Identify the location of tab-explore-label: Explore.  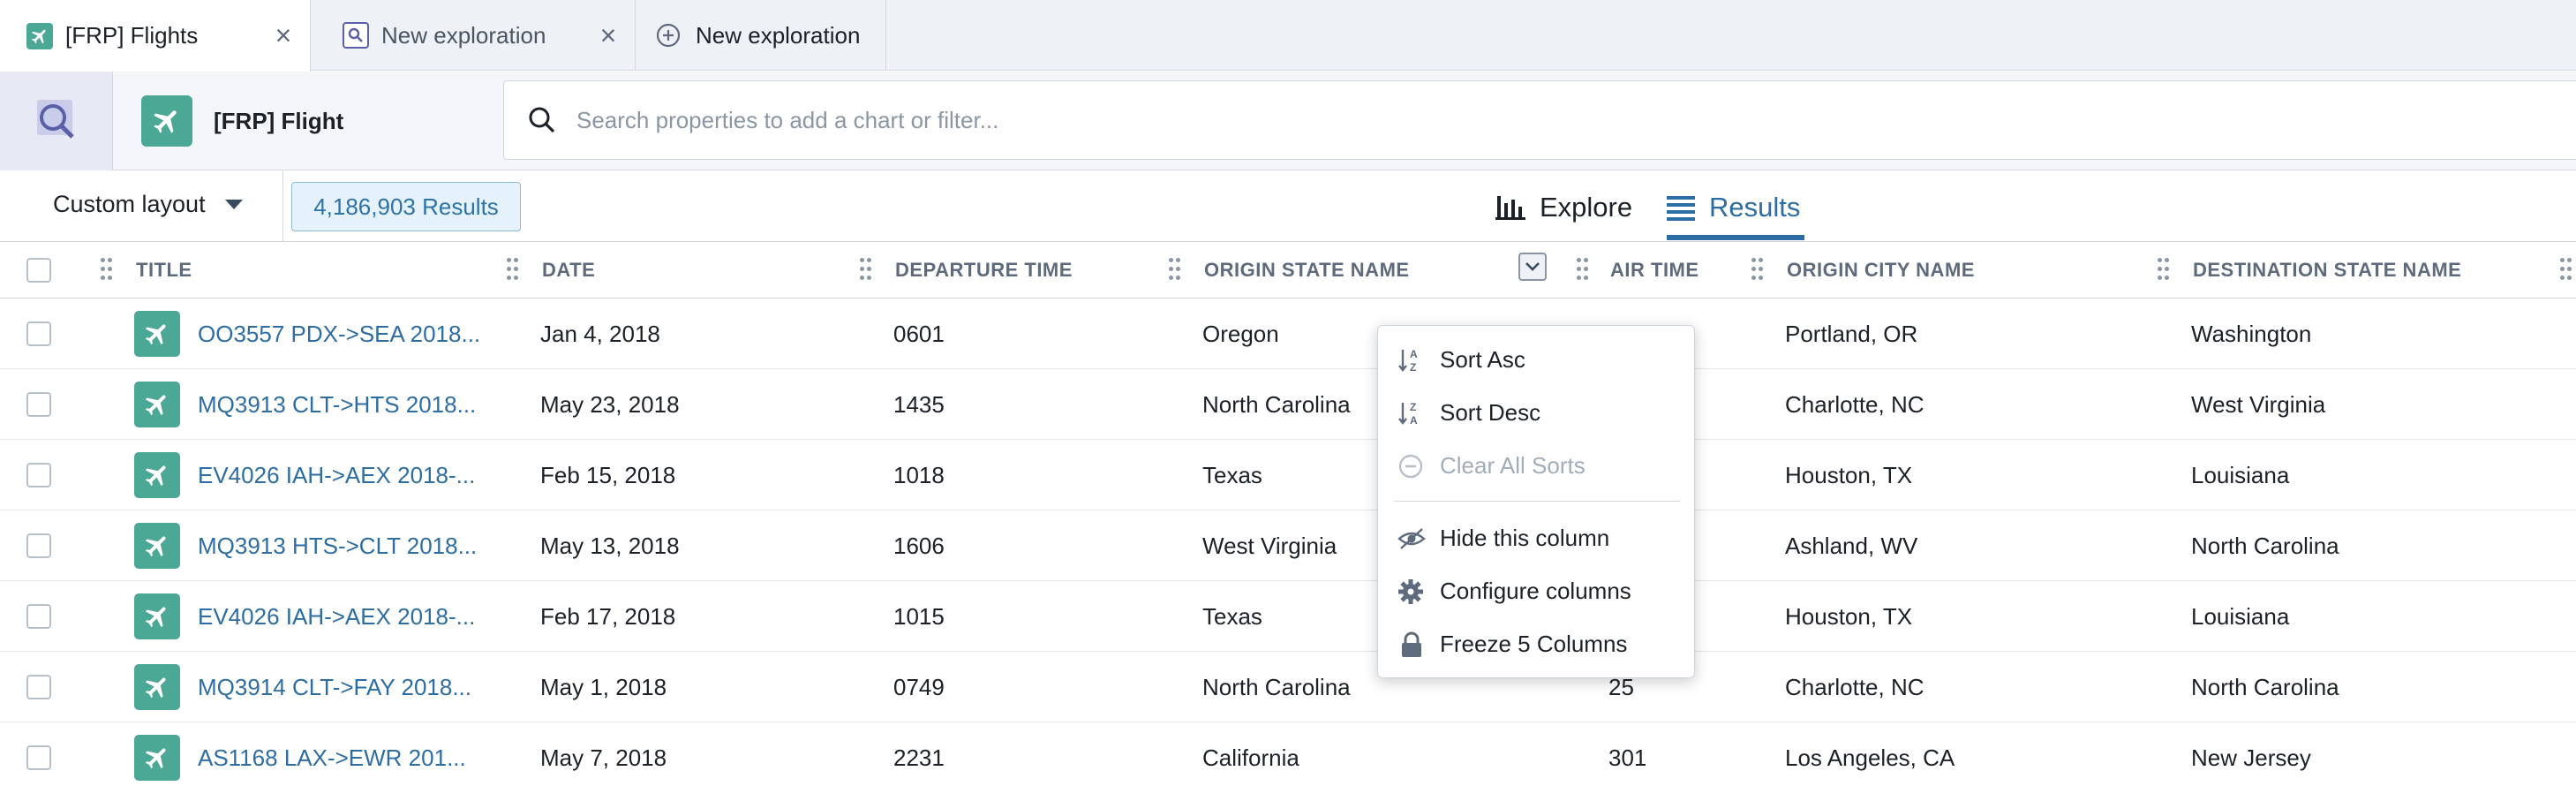
(1587, 208).